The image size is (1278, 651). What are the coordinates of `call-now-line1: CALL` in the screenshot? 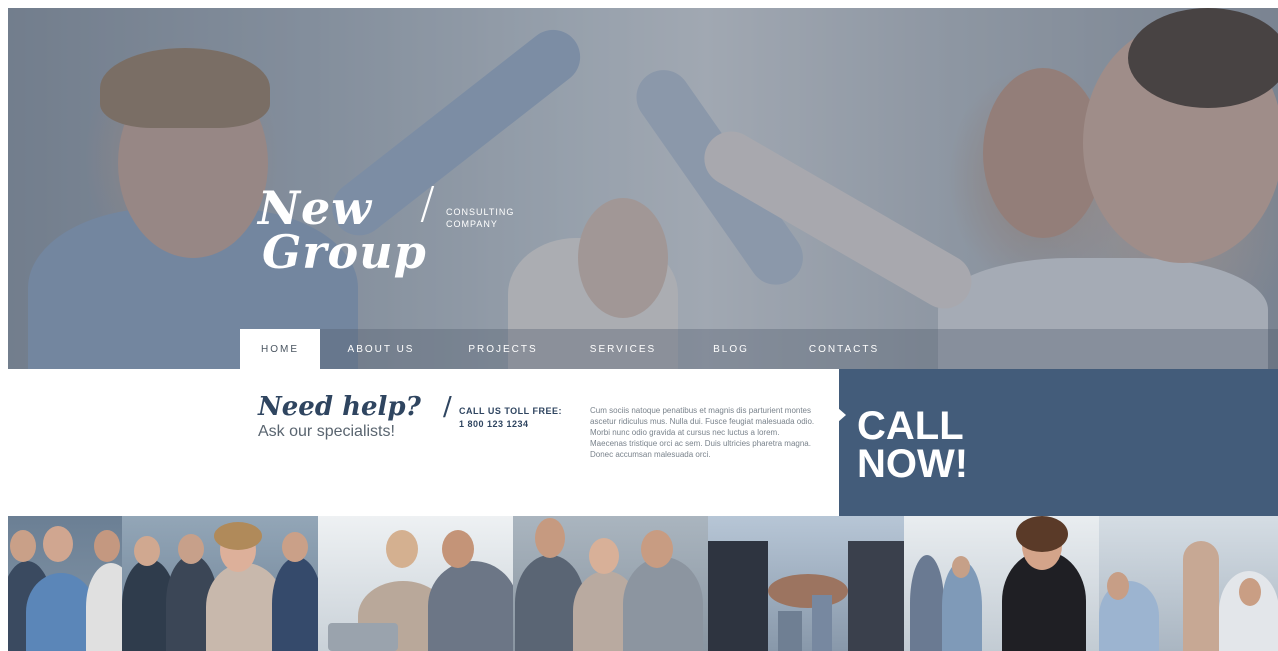 It's located at (910, 426).